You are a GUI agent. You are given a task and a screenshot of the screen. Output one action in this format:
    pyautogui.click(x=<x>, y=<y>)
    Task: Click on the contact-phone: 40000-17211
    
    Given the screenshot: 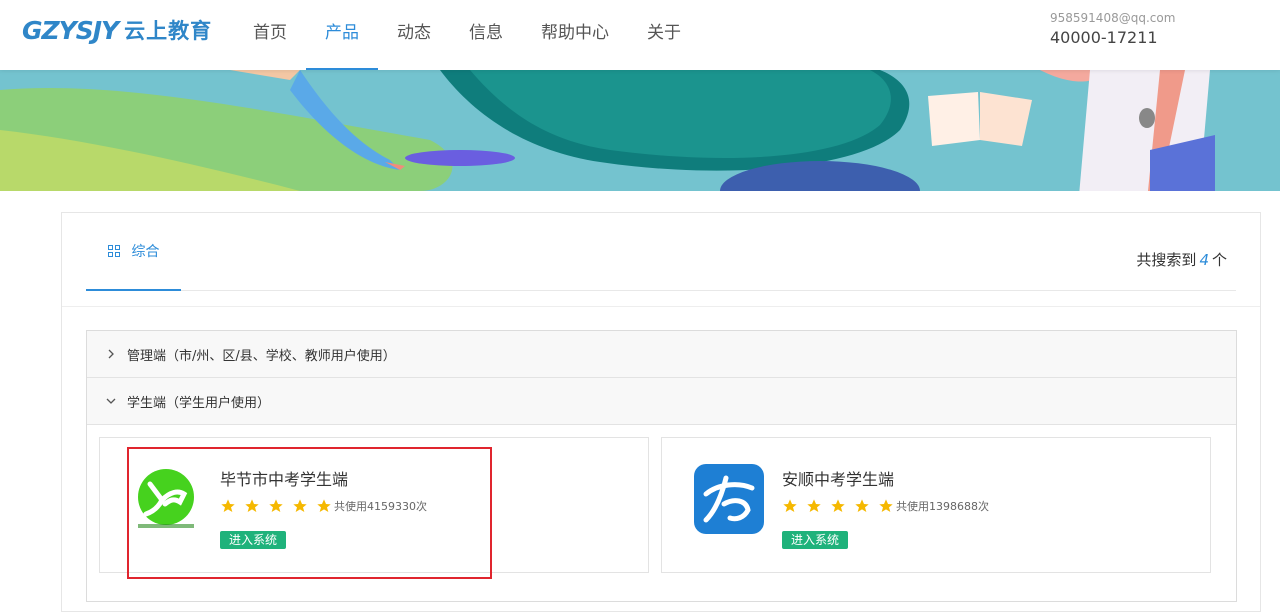 What is the action you would take?
    pyautogui.click(x=1104, y=37)
    